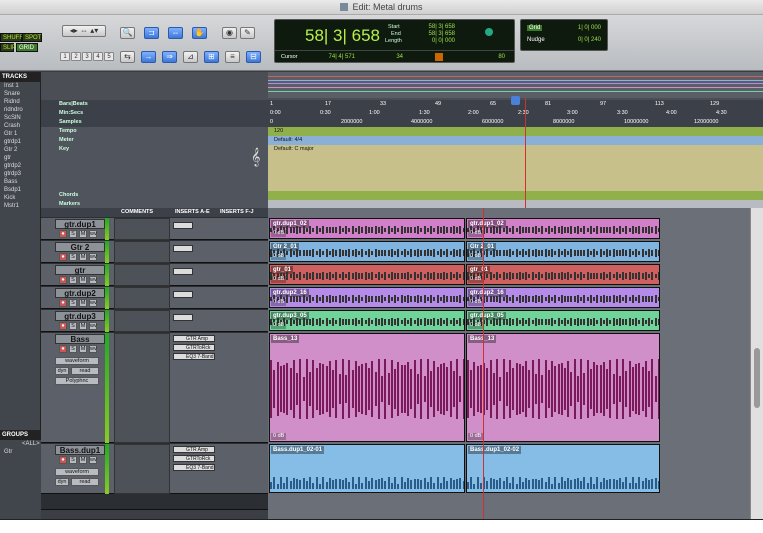  What do you see at coordinates (563, 387) in the screenshot?
I see `audio-clip: Bass_130 dB` at bounding box center [563, 387].